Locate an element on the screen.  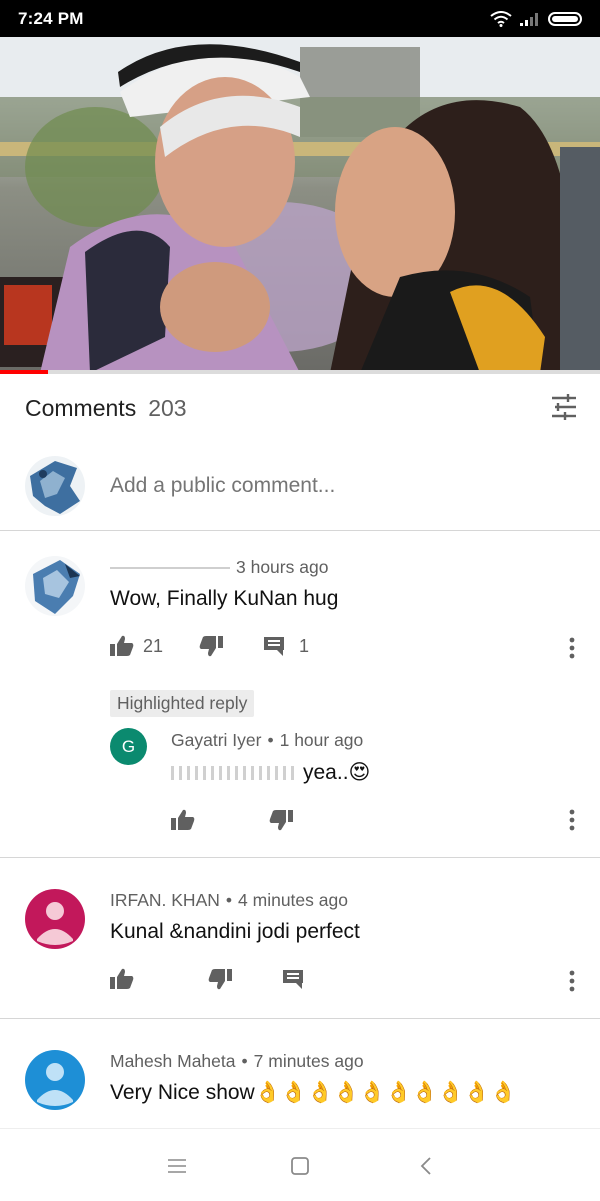
back-button is located at coordinates (426, 1166).